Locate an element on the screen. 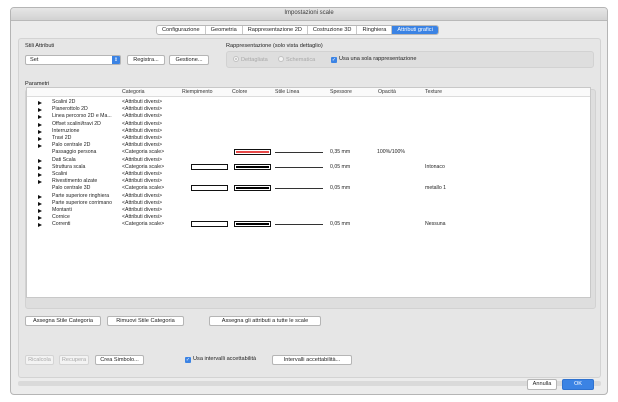 The width and height of the screenshot is (618, 402). row-name: Offset scalini/travi 2D is located at coordinates (76, 123).